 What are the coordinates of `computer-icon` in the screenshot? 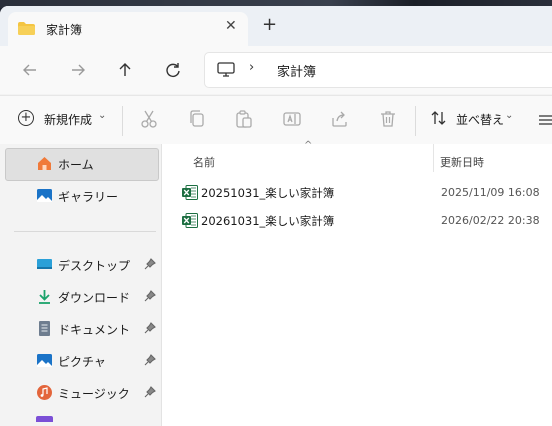 It's located at (226, 69).